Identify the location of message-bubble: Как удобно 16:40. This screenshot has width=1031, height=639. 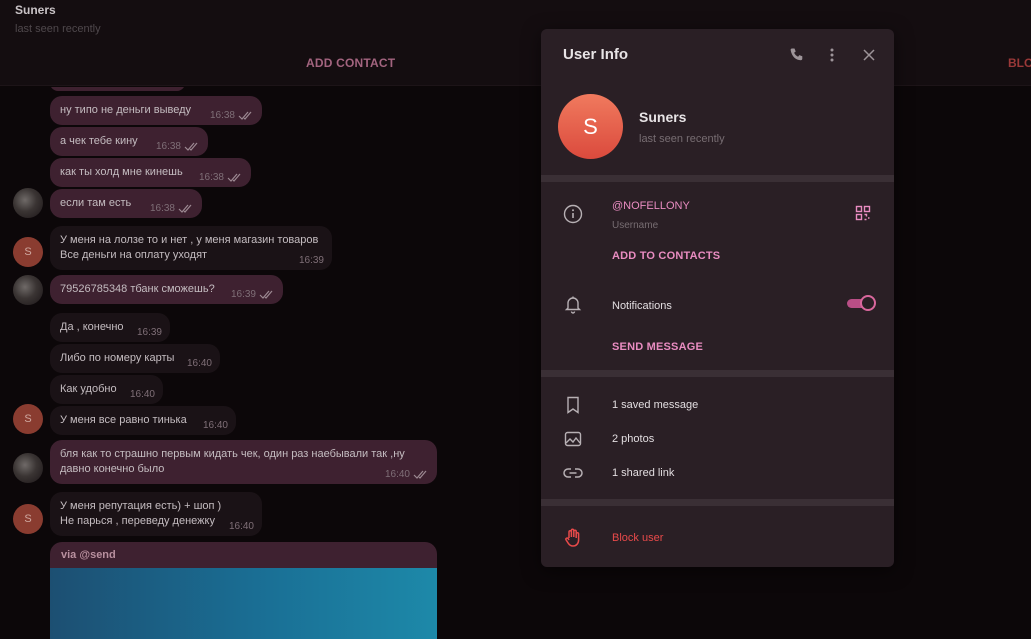
(106, 389).